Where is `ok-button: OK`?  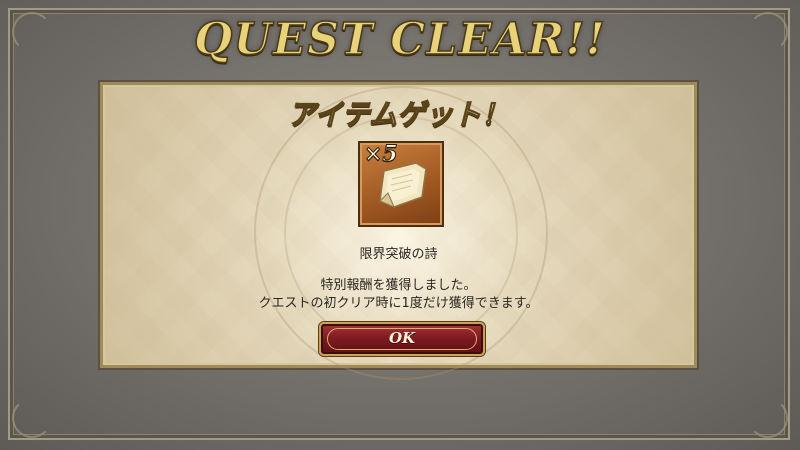 ok-button: OK is located at coordinates (402, 339).